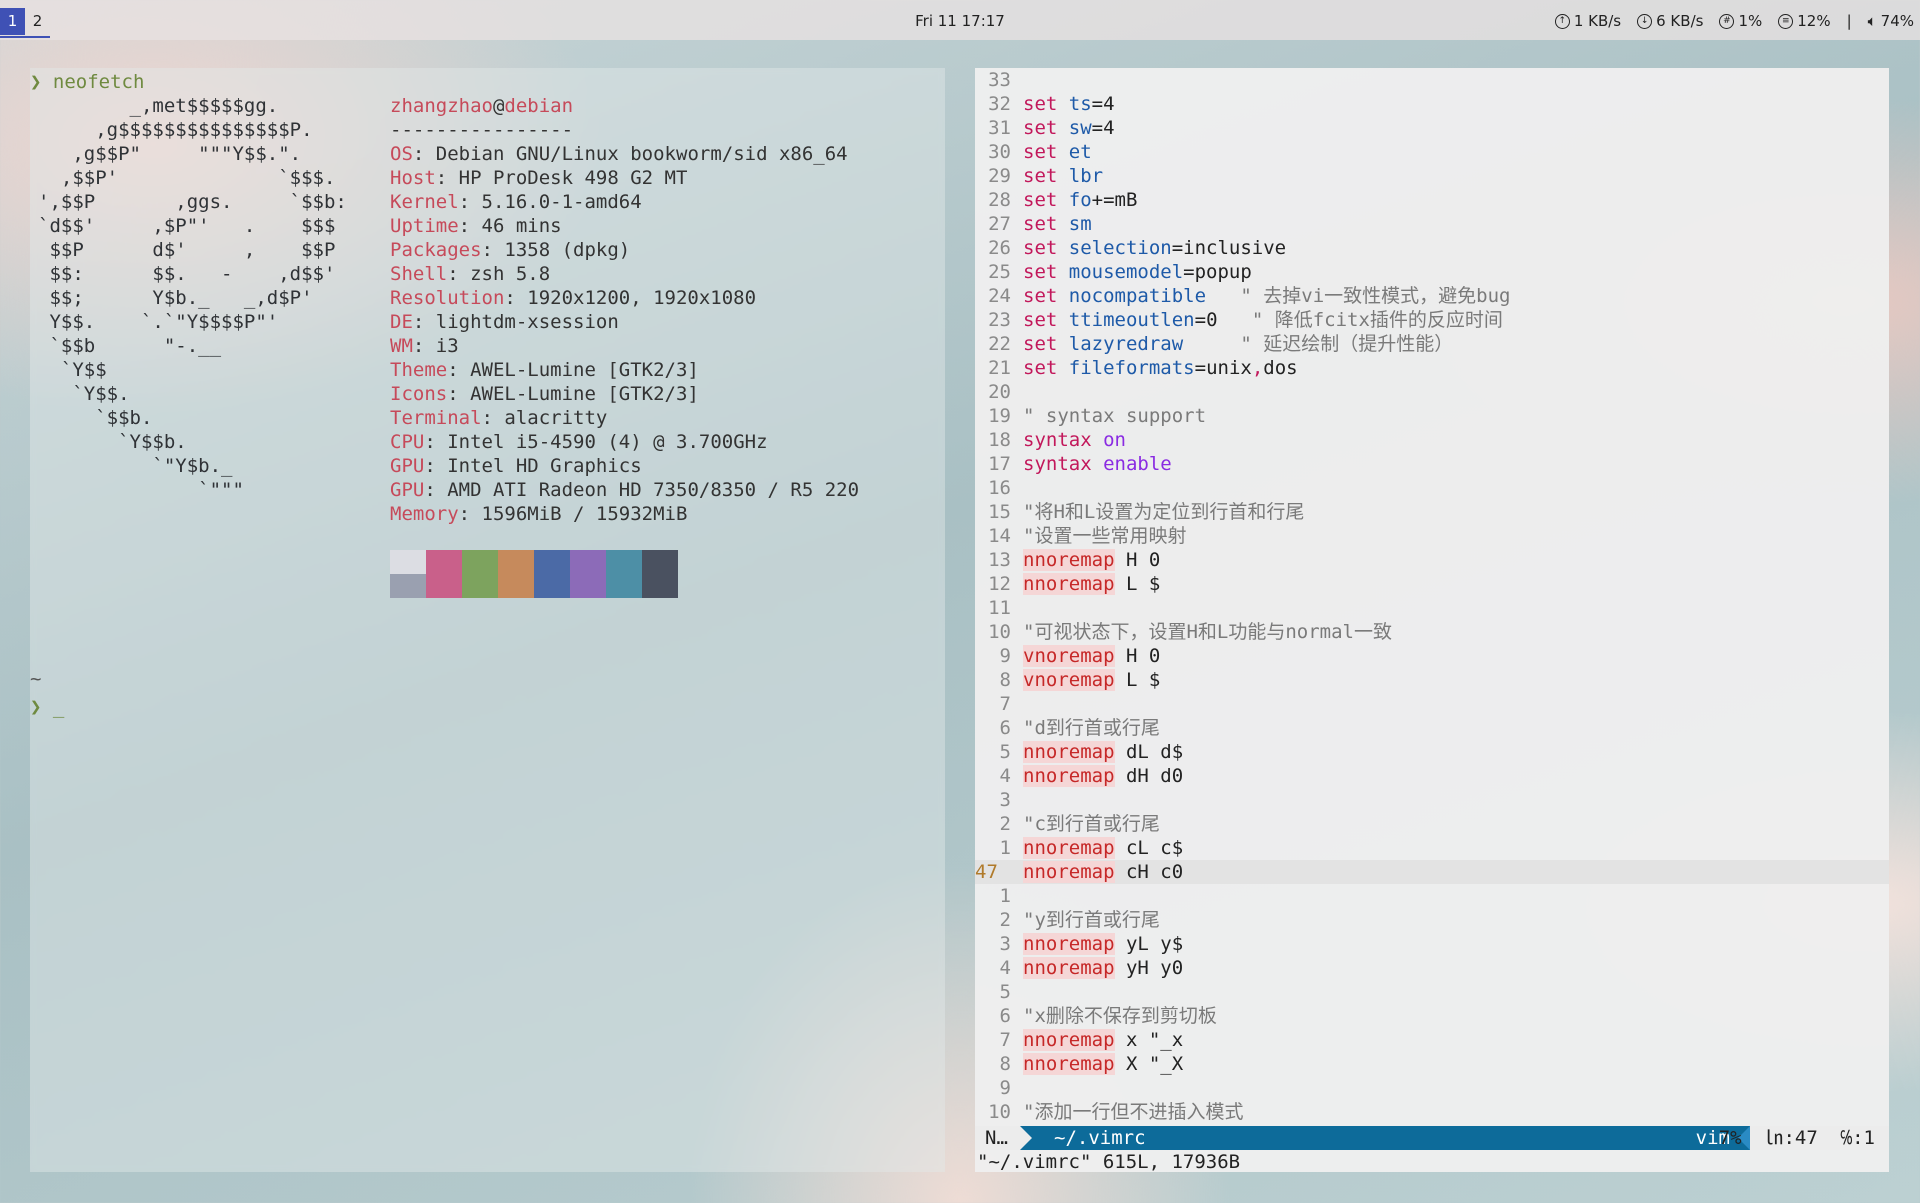 The width and height of the screenshot is (1920, 1203). Describe the element at coordinates (413, 178) in the screenshot. I see `info-key: Host` at that location.